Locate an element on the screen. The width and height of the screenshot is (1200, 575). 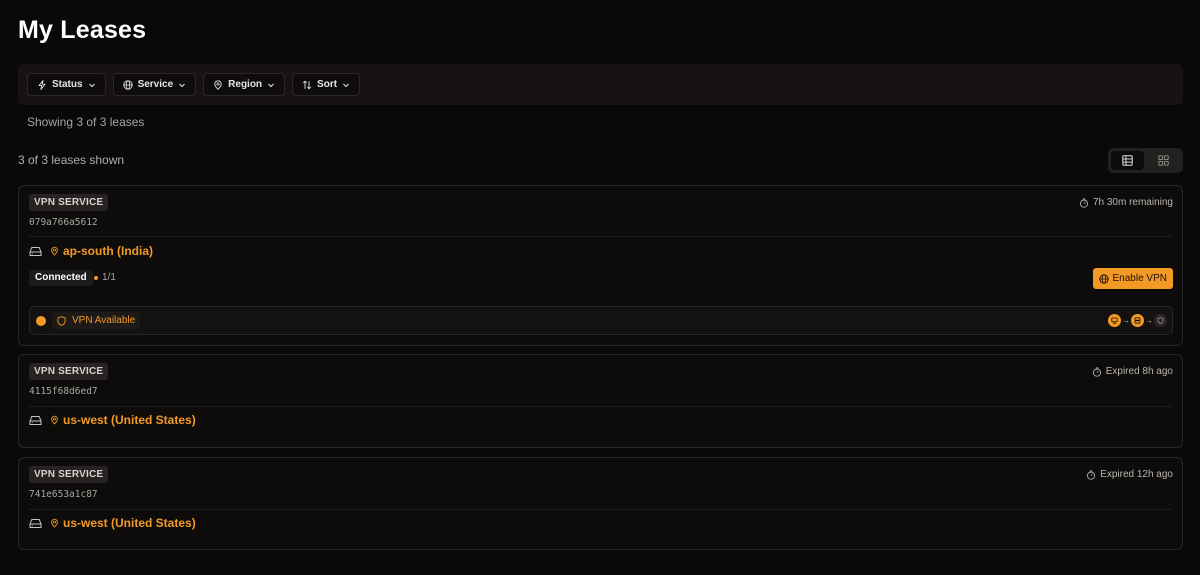
region-name: ap-south (India) is located at coordinates (101, 251).